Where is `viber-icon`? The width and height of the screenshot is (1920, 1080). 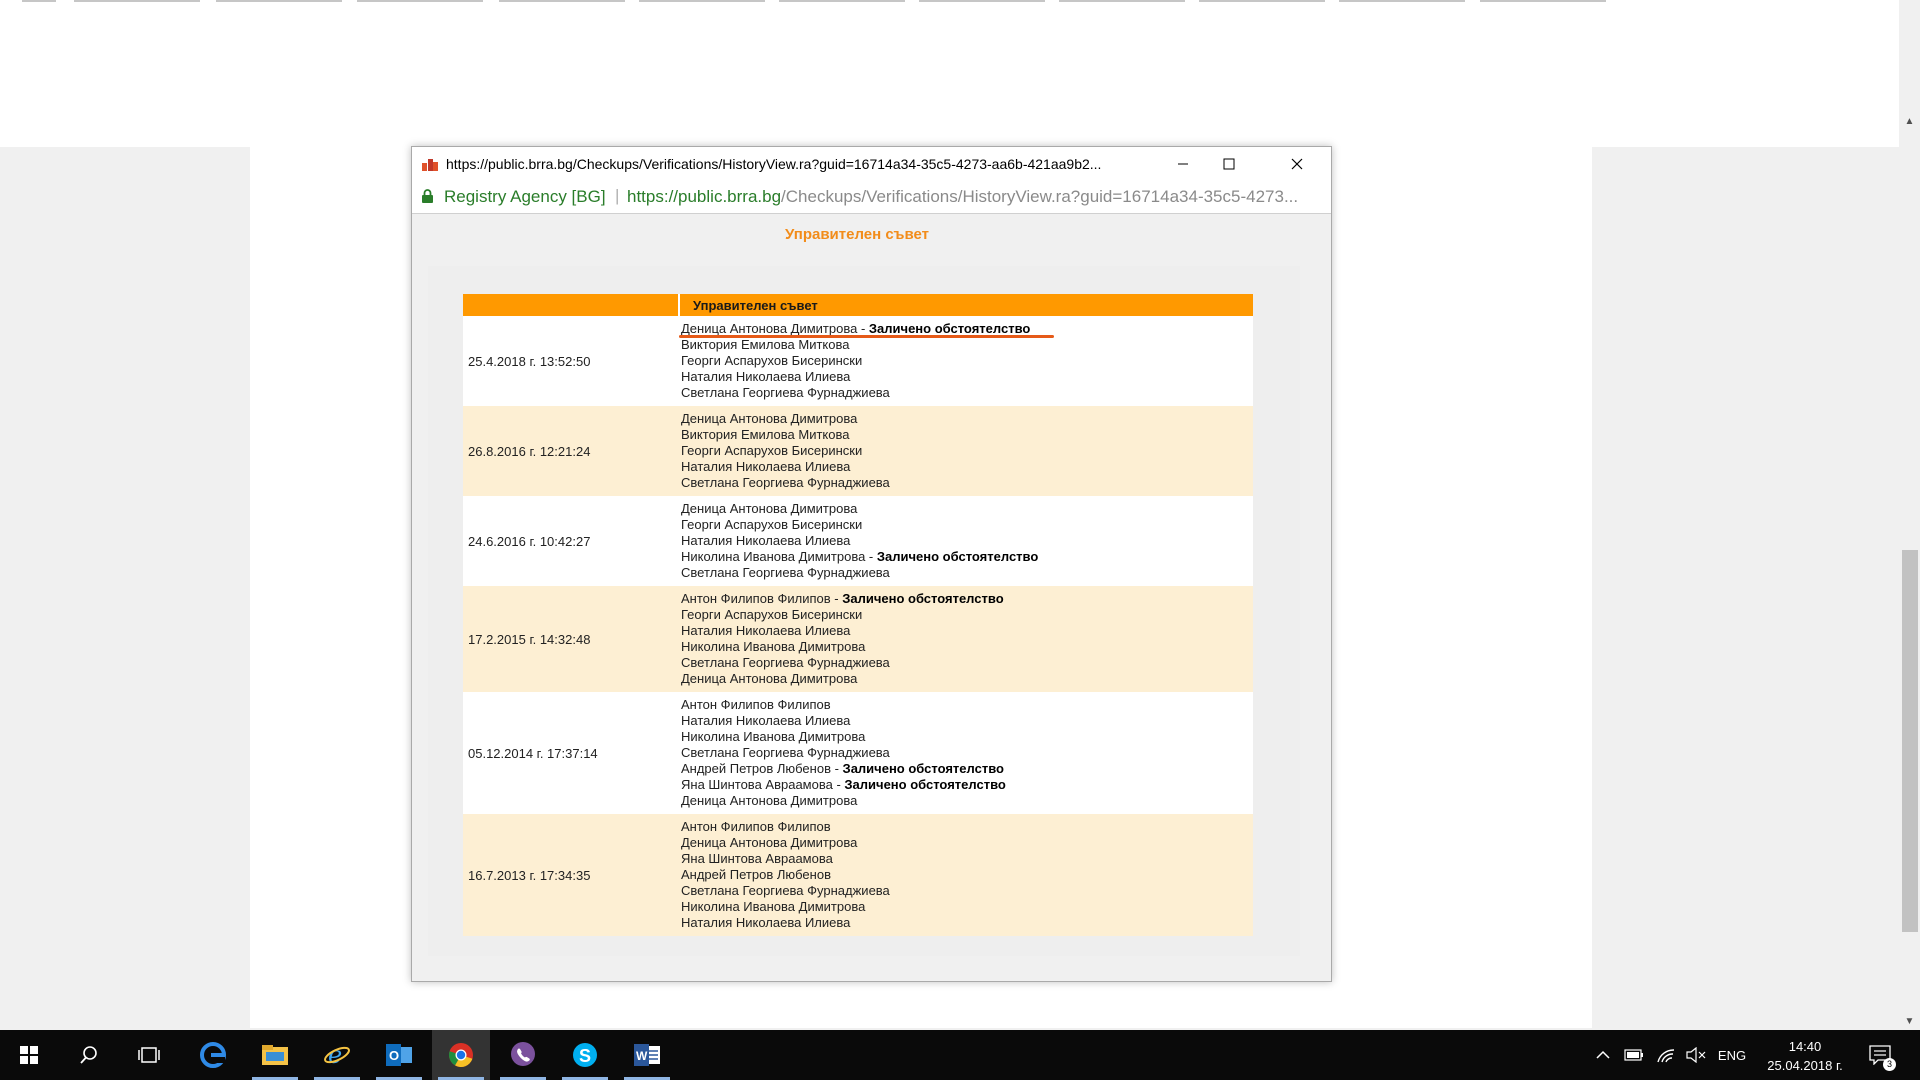
viber-icon is located at coordinates (523, 1055).